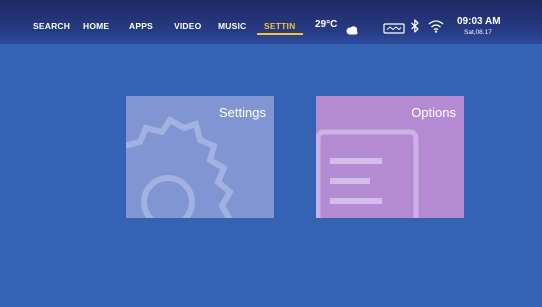  I want to click on cloud-icon, so click(352, 31).